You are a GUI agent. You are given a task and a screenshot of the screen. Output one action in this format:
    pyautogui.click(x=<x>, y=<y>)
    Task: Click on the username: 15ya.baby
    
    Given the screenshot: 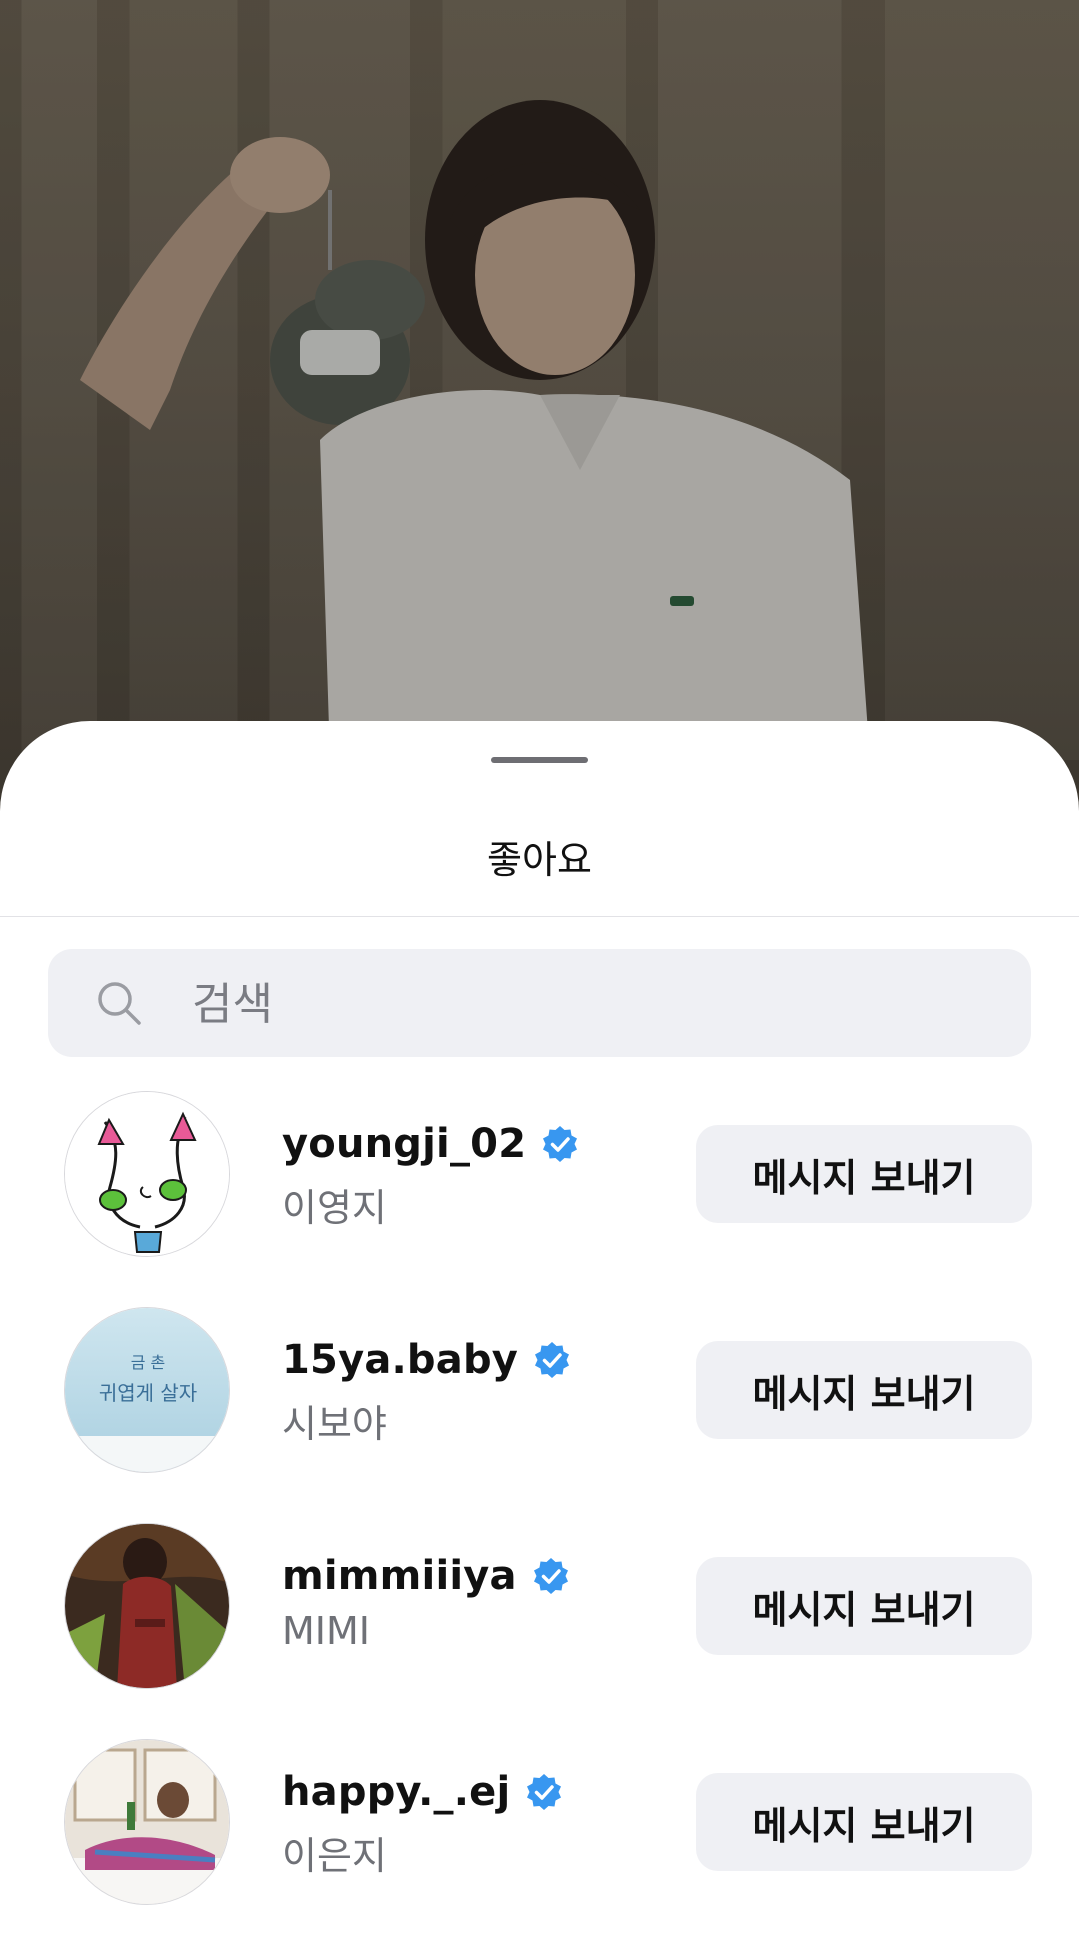 What is the action you would take?
    pyautogui.click(x=400, y=1360)
    